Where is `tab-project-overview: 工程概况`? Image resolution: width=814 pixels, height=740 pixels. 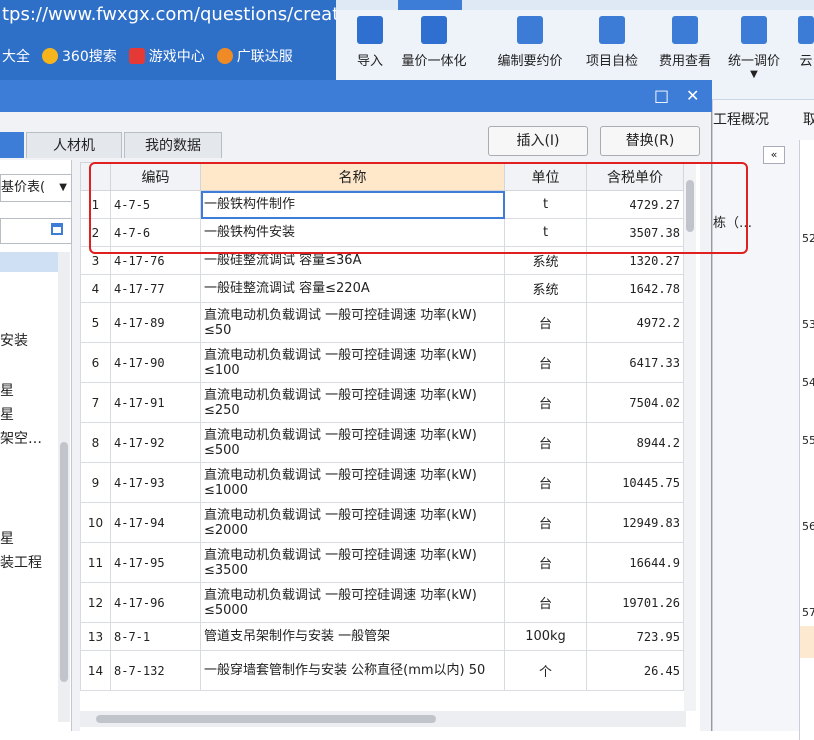
tab-project-overview: 工程概况 is located at coordinates (743, 120).